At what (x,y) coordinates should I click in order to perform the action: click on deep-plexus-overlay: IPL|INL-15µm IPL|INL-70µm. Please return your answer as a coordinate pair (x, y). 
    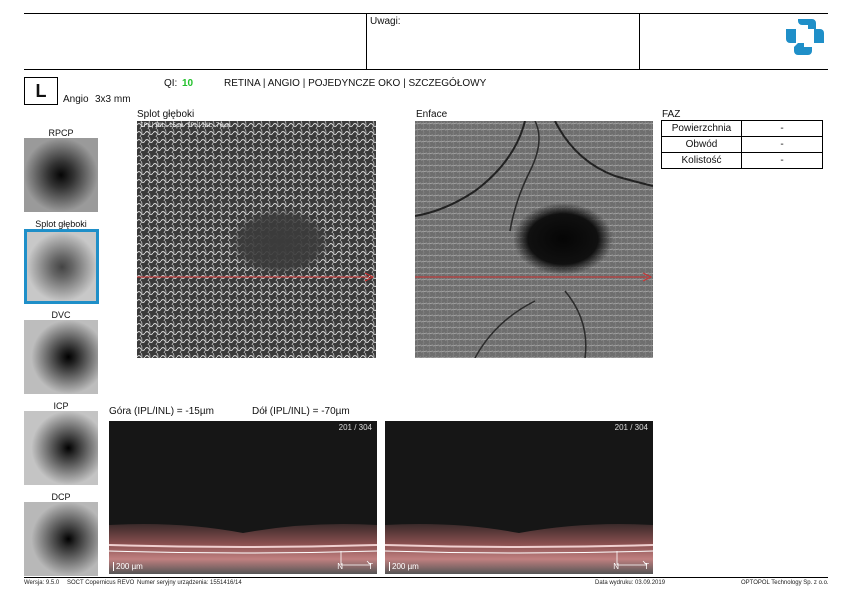
    Looking at the image, I should click on (185, 125).